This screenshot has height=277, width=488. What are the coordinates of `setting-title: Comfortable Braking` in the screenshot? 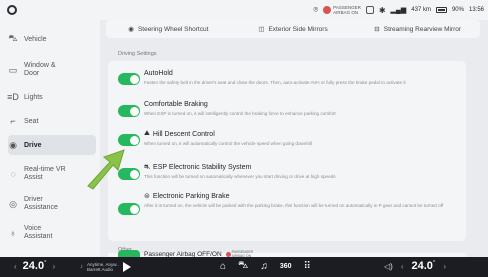 It's located at (176, 104).